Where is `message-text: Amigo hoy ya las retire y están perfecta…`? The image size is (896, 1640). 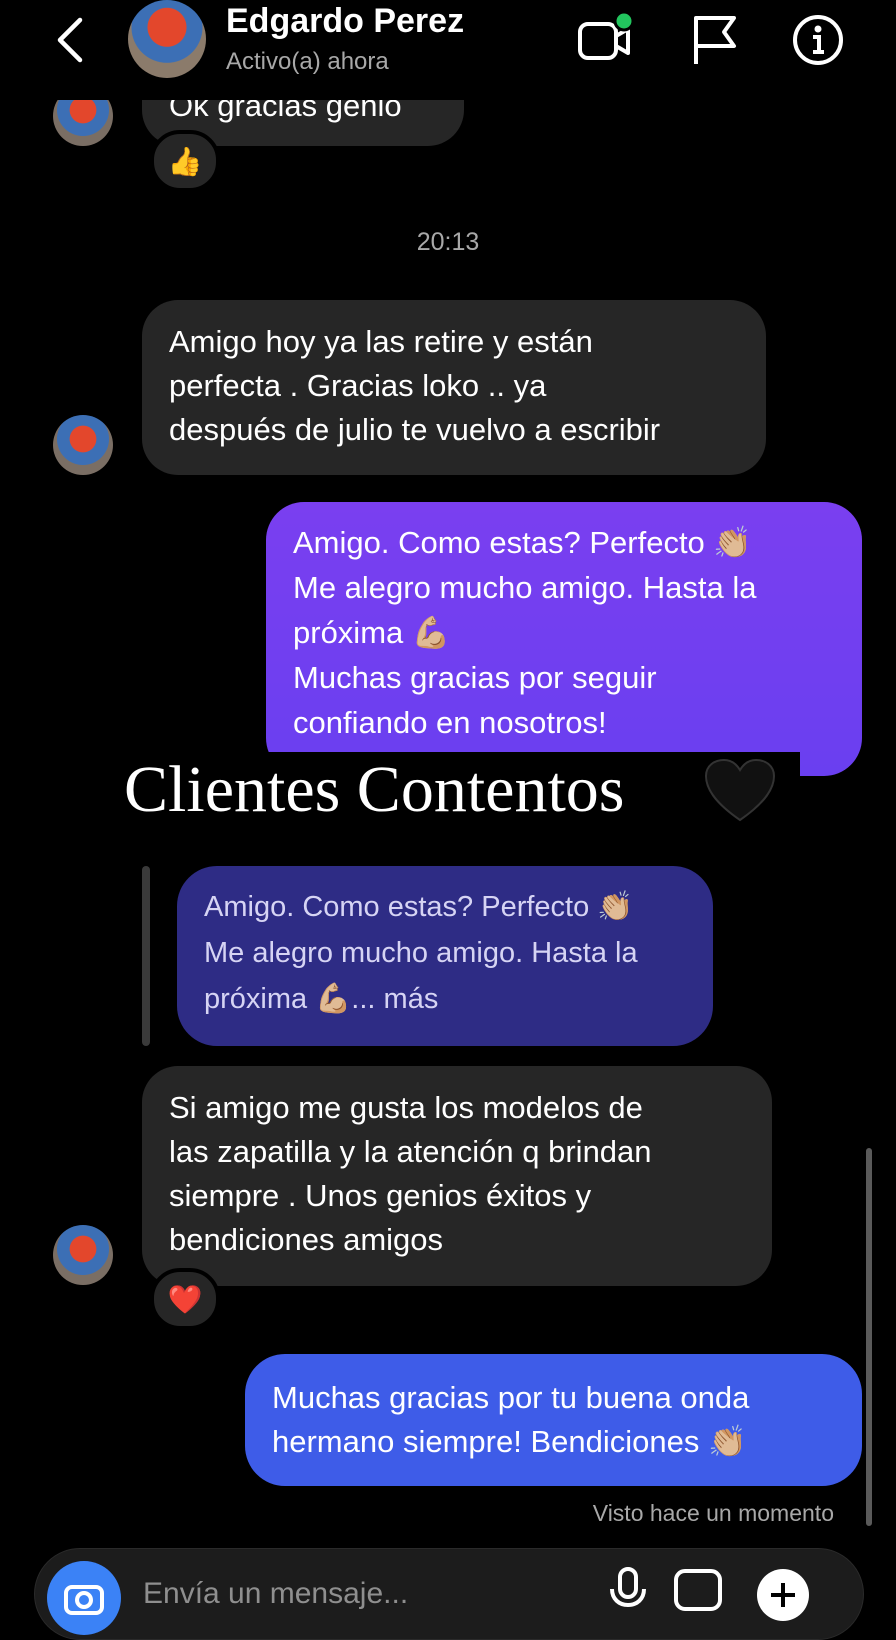
message-text: Amigo hoy ya las retire y están perfecta… is located at coordinates (415, 385).